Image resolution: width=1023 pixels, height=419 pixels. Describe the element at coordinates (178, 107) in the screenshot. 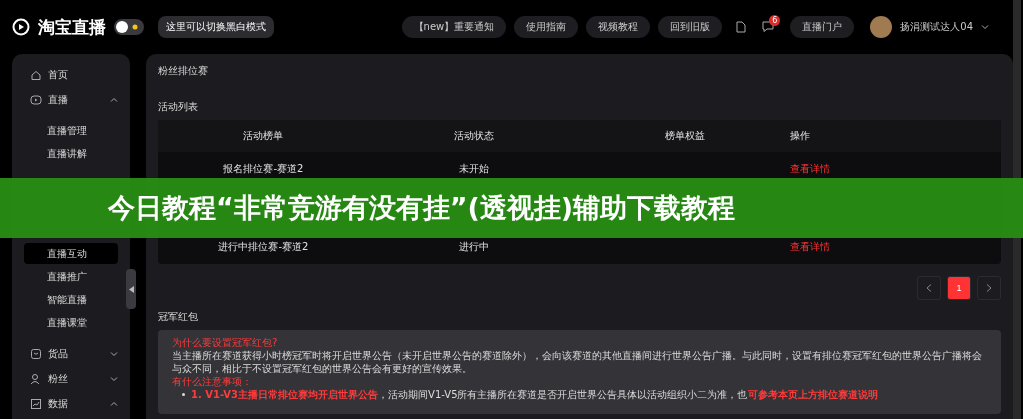

I see `table-title: 活动列表` at that location.